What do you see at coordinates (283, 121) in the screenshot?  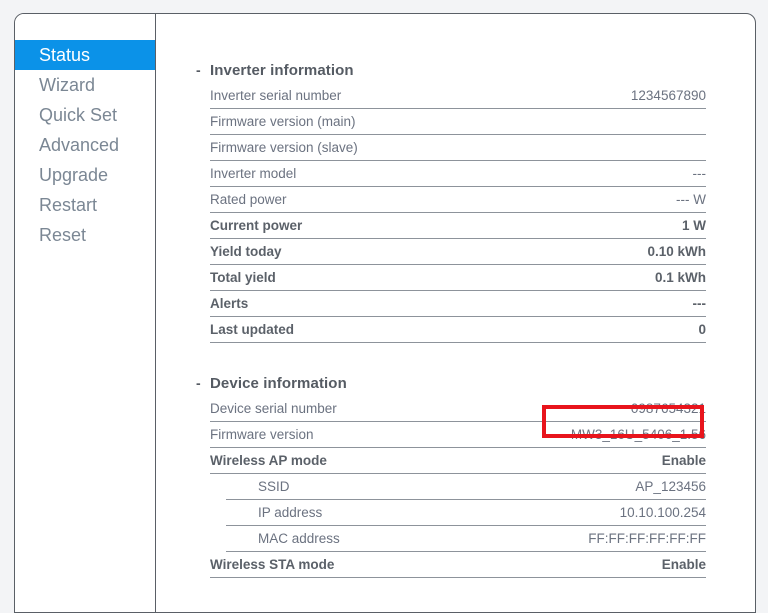 I see `row-label: Firmware version (main)` at bounding box center [283, 121].